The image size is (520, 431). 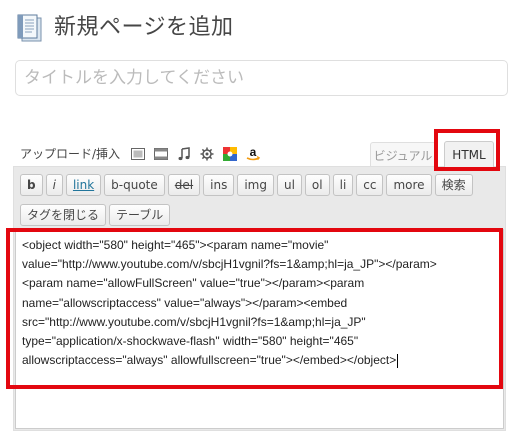 What do you see at coordinates (219, 185) in the screenshot?
I see `ins-button: ins` at bounding box center [219, 185].